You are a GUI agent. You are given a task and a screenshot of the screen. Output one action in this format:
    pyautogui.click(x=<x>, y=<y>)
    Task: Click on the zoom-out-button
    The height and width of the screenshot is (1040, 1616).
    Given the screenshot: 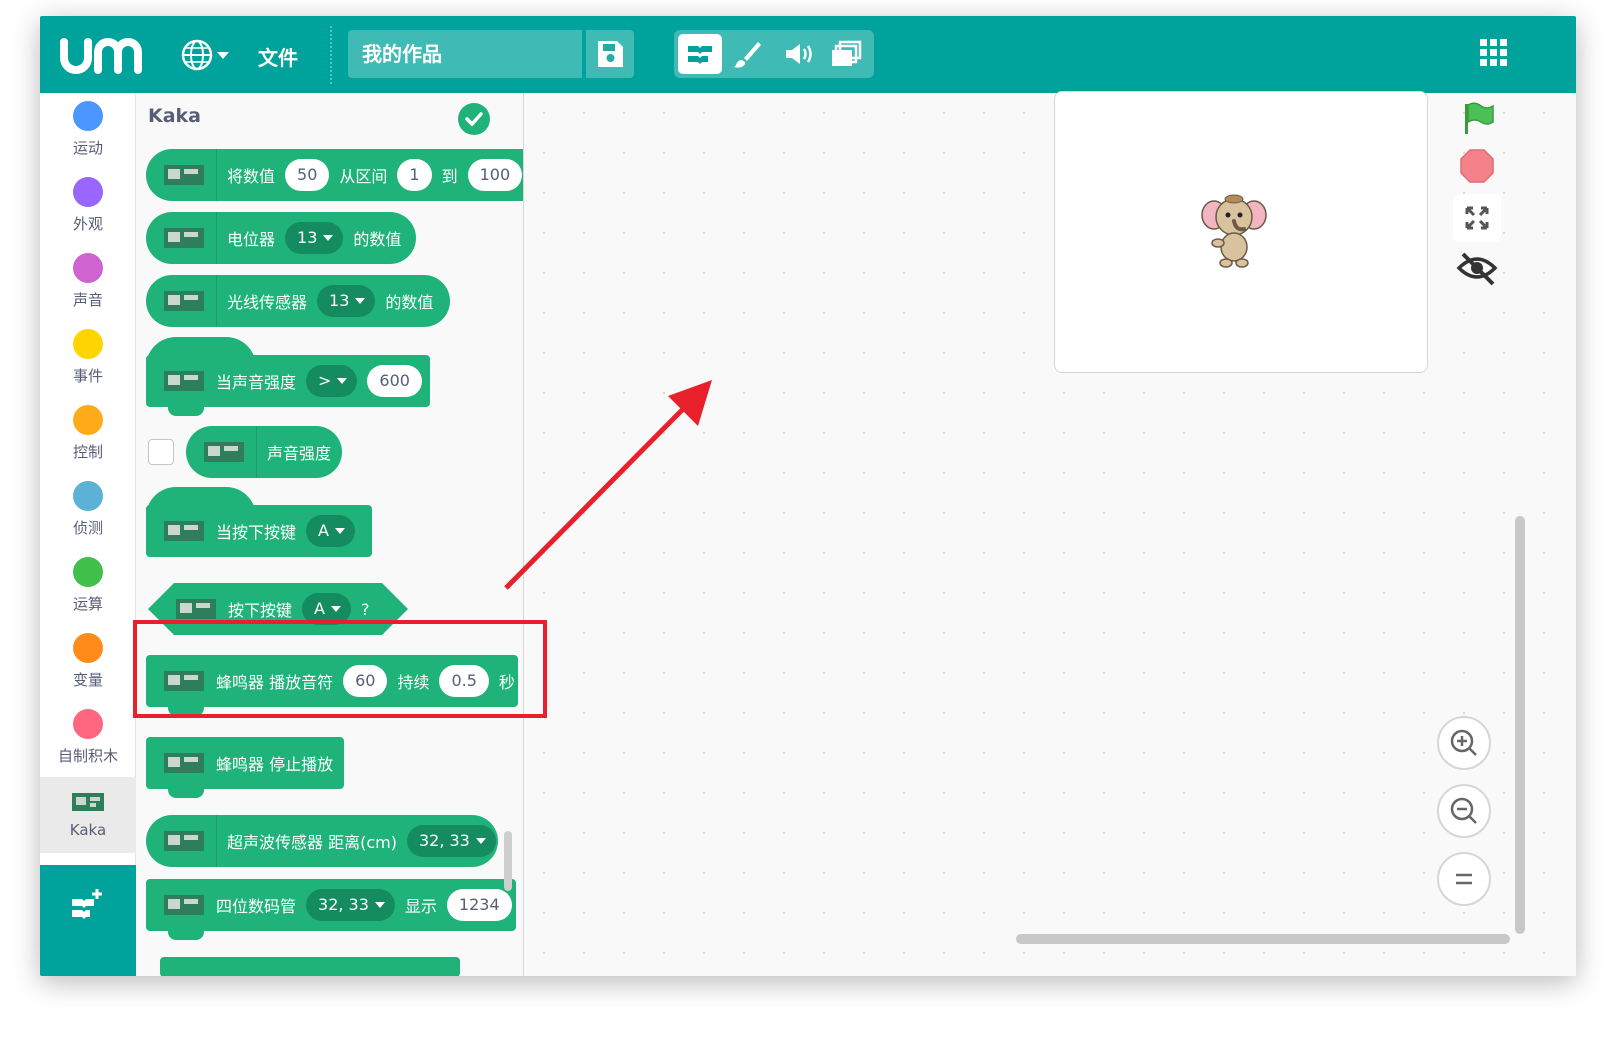 What is the action you would take?
    pyautogui.click(x=1464, y=811)
    